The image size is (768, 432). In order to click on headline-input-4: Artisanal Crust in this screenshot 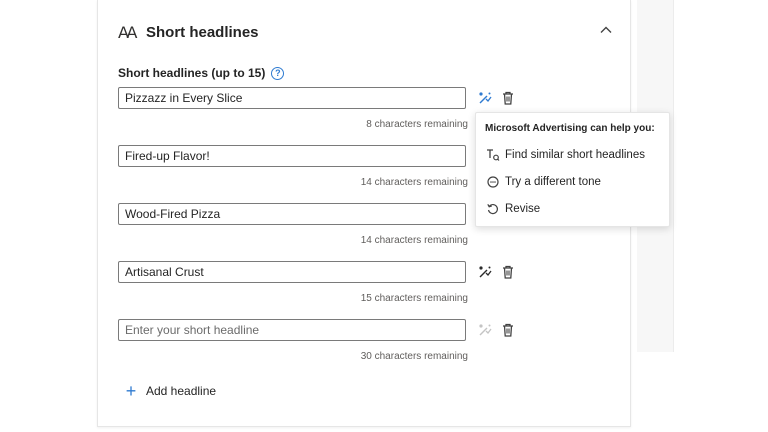, I will do `click(292, 272)`.